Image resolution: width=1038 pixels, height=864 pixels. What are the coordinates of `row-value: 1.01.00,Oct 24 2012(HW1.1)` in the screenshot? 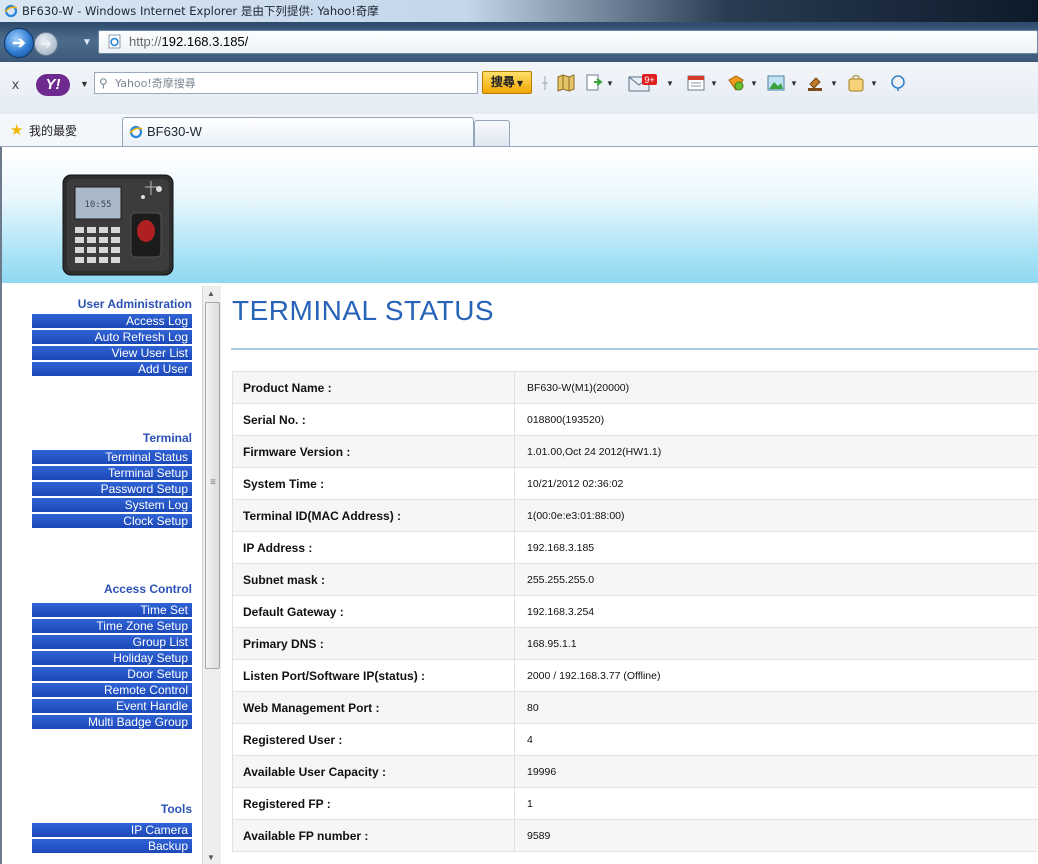 It's located at (776, 451).